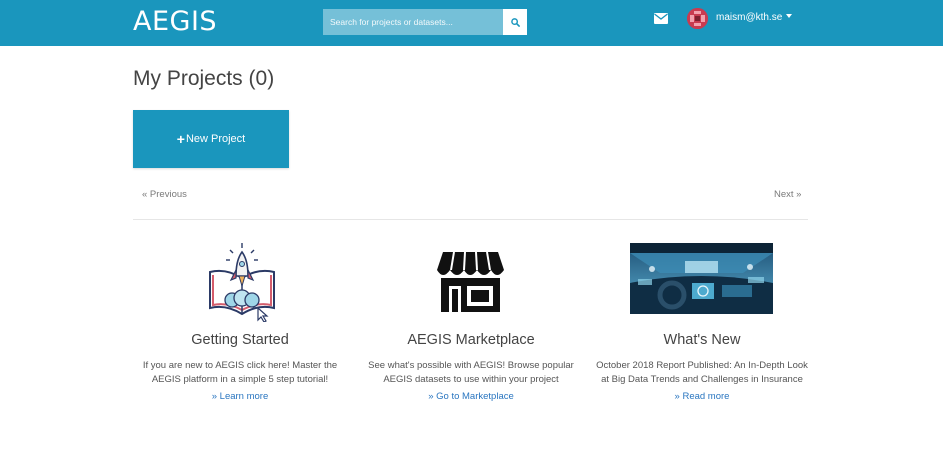 This screenshot has height=464, width=943. Describe the element at coordinates (789, 16) in the screenshot. I see `chevron-down-icon` at that location.